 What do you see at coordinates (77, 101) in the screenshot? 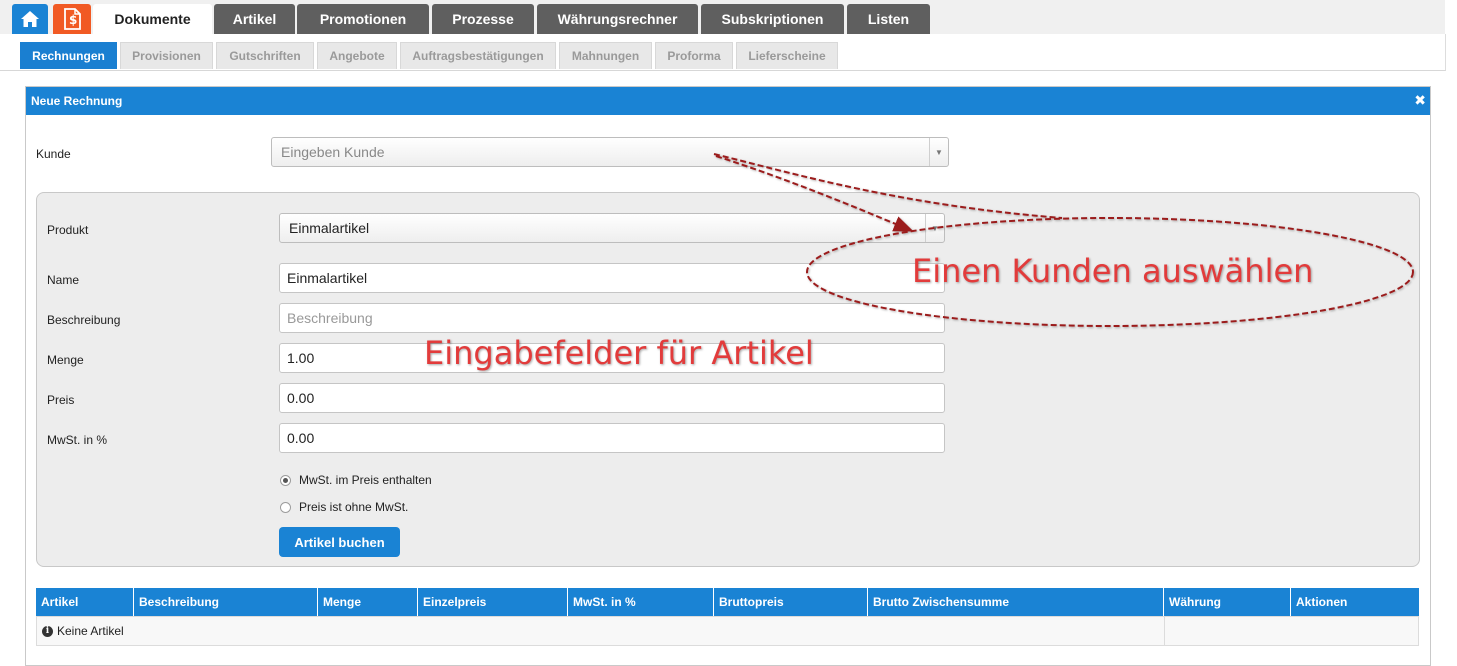
I see `panel-title: Neue Rechnung` at bounding box center [77, 101].